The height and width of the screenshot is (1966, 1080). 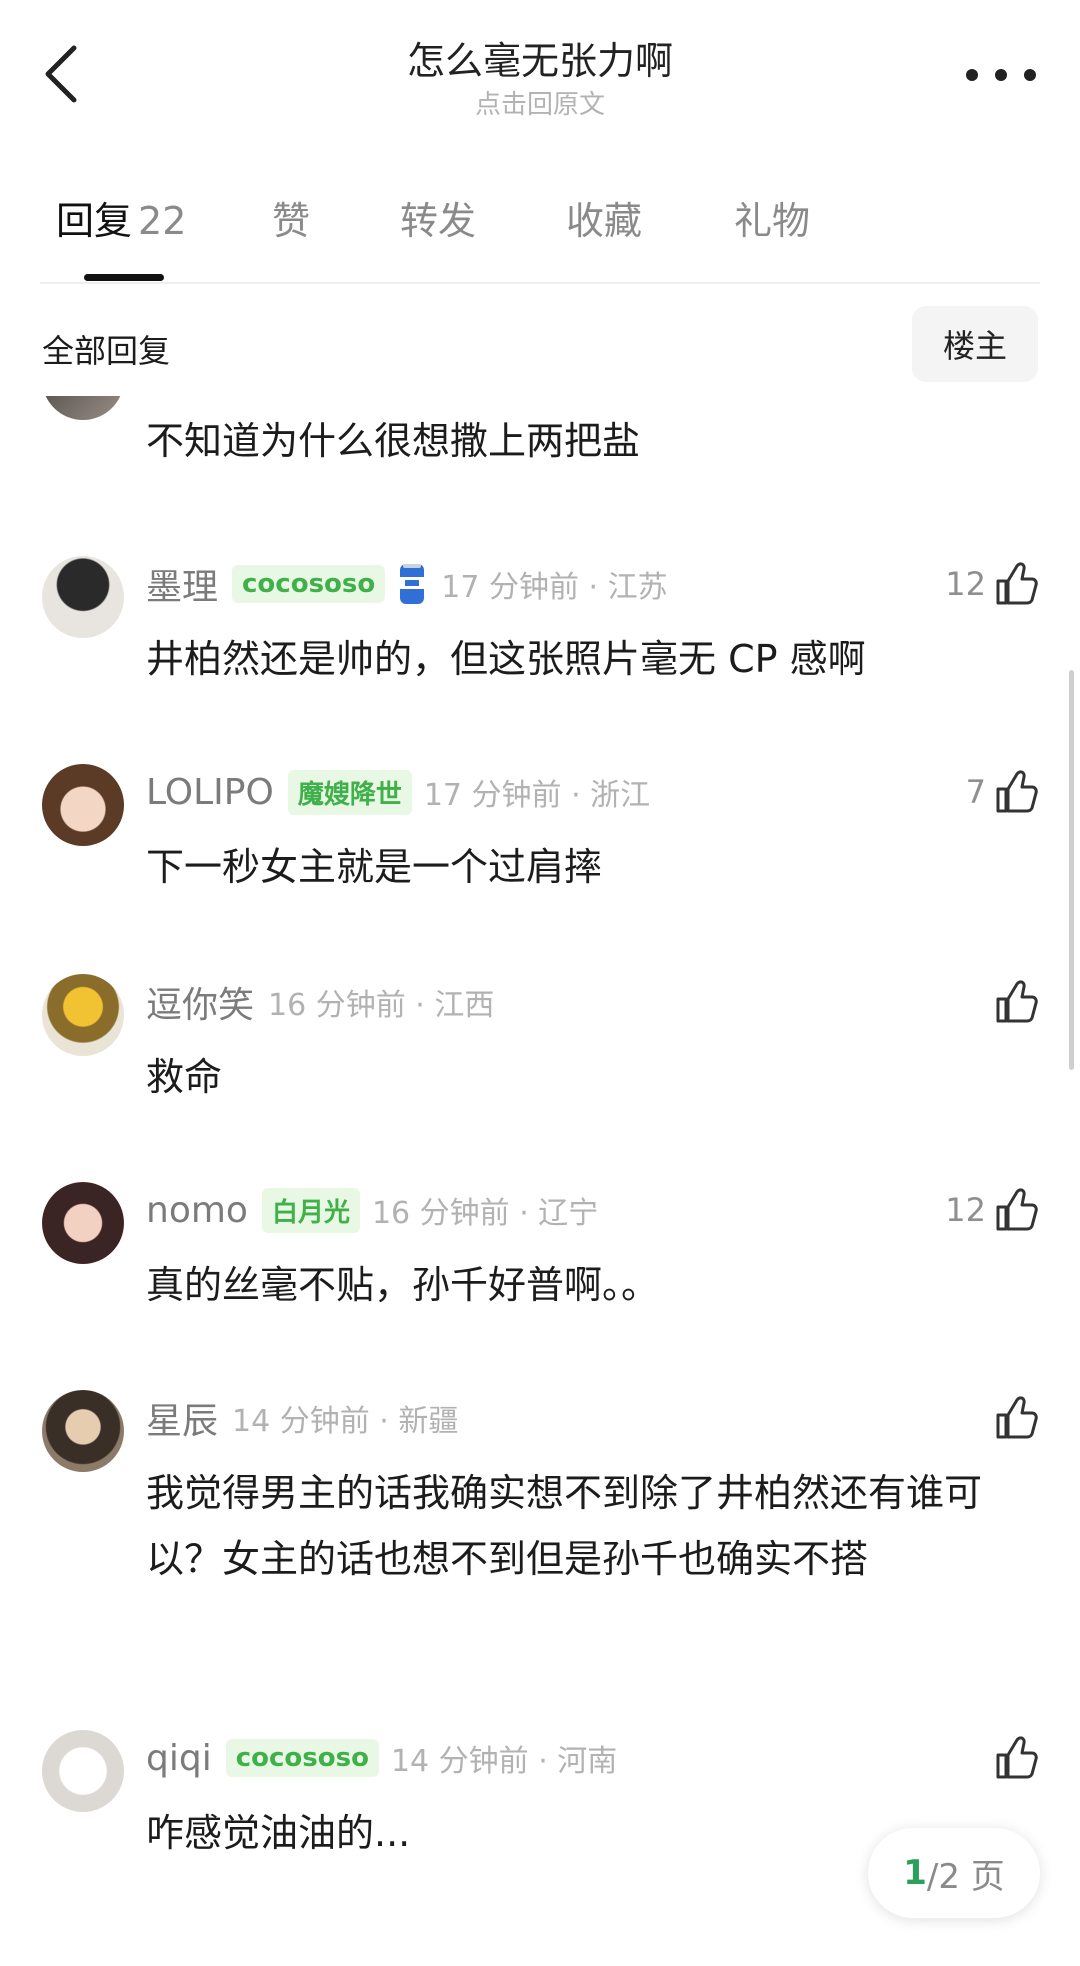 I want to click on like-count: 7, so click(x=975, y=792).